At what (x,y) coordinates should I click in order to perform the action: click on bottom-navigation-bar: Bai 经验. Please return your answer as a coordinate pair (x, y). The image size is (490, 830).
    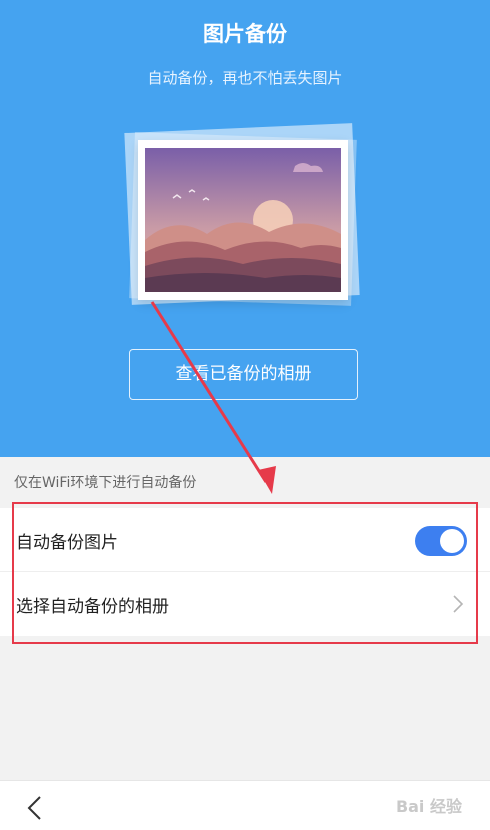
    Looking at the image, I should click on (245, 805).